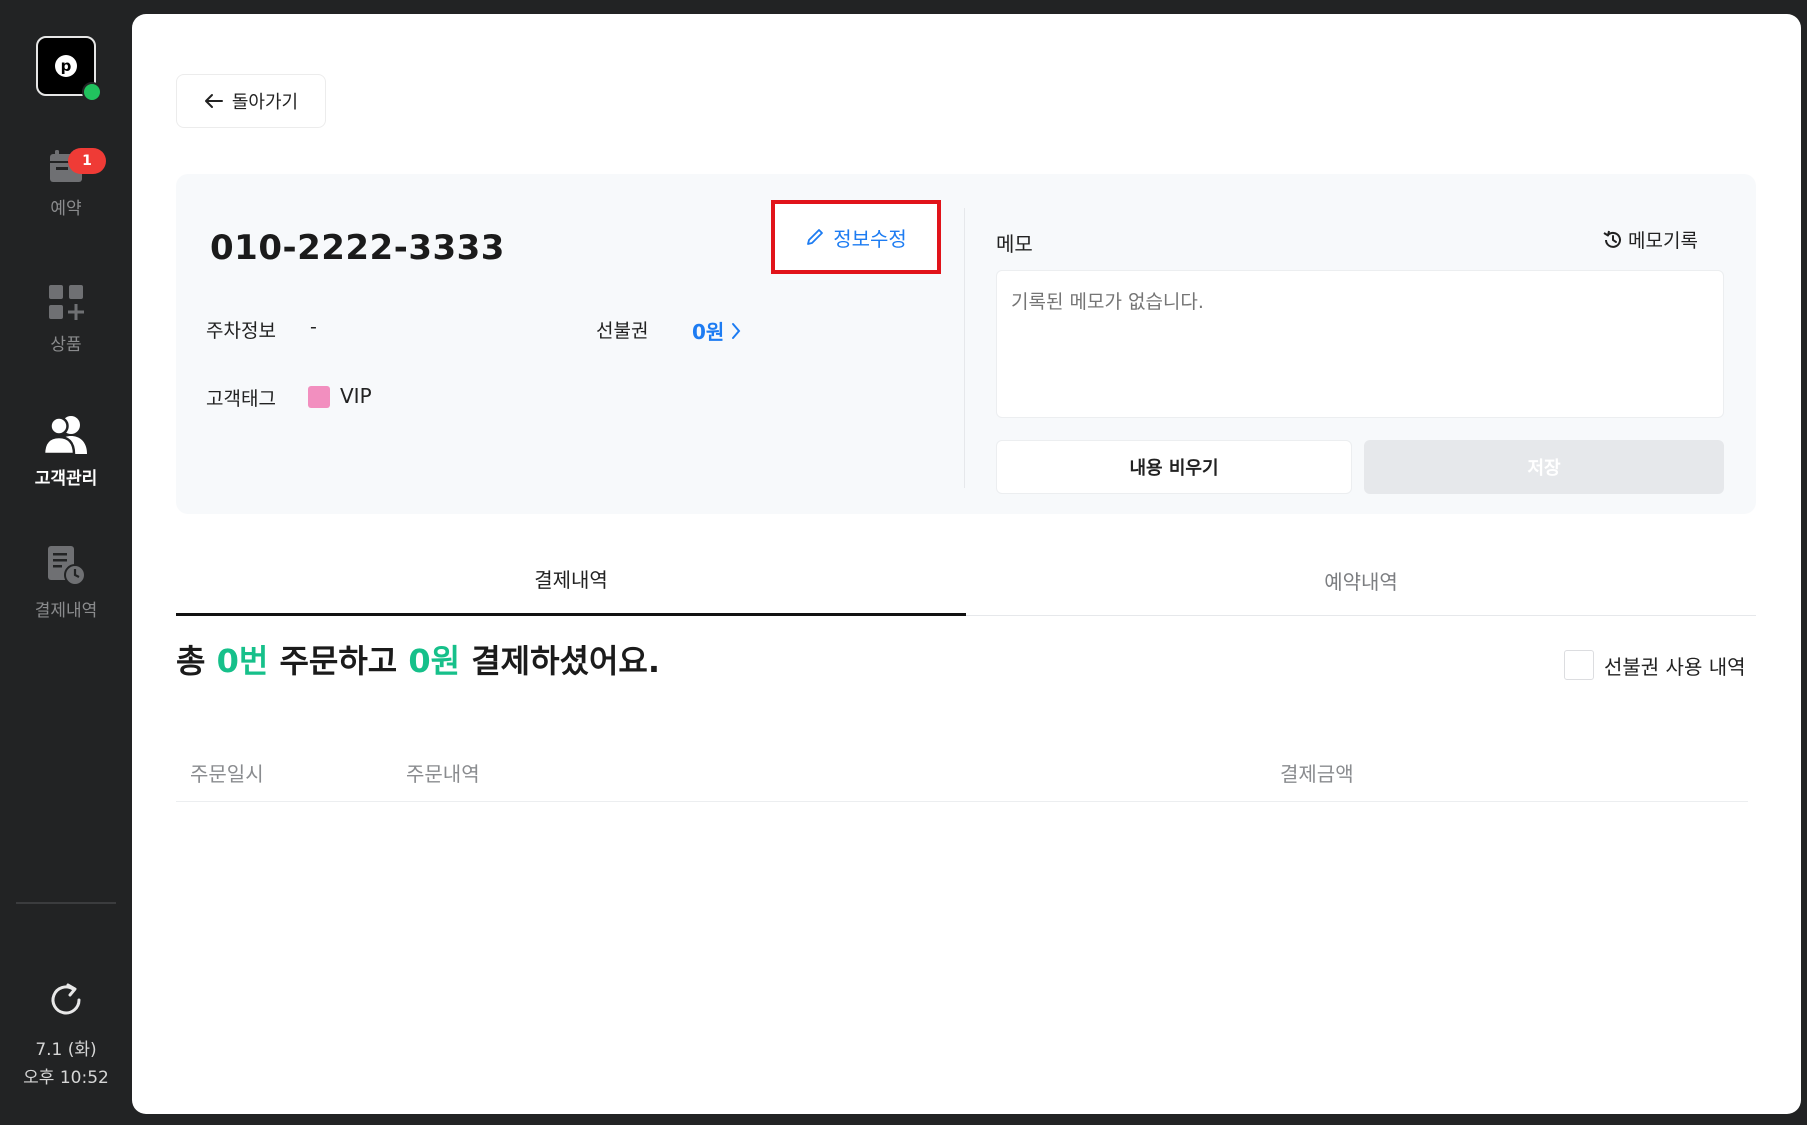  What do you see at coordinates (736, 330) in the screenshot?
I see `chevron-right-icon` at bounding box center [736, 330].